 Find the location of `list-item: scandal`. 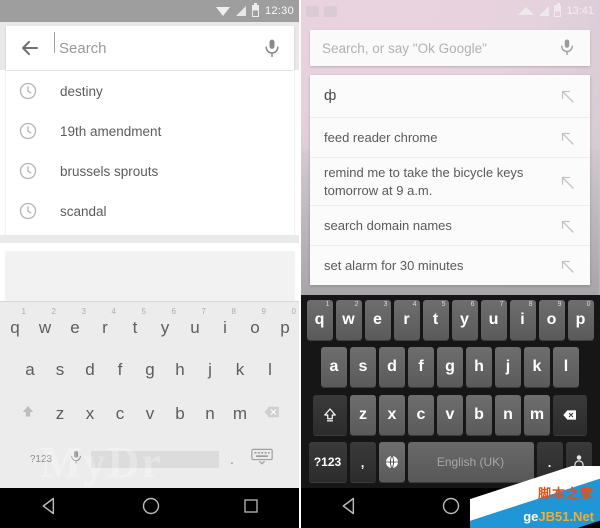

list-item: scandal is located at coordinates (150, 211).